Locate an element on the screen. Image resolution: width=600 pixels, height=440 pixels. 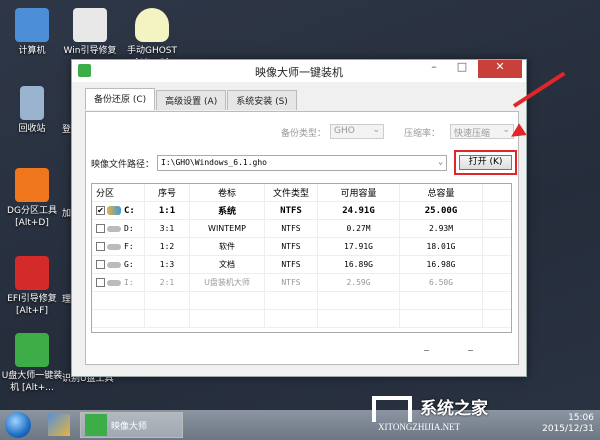
cell-label: U盘装机大师 is located at coordinates (227, 282).